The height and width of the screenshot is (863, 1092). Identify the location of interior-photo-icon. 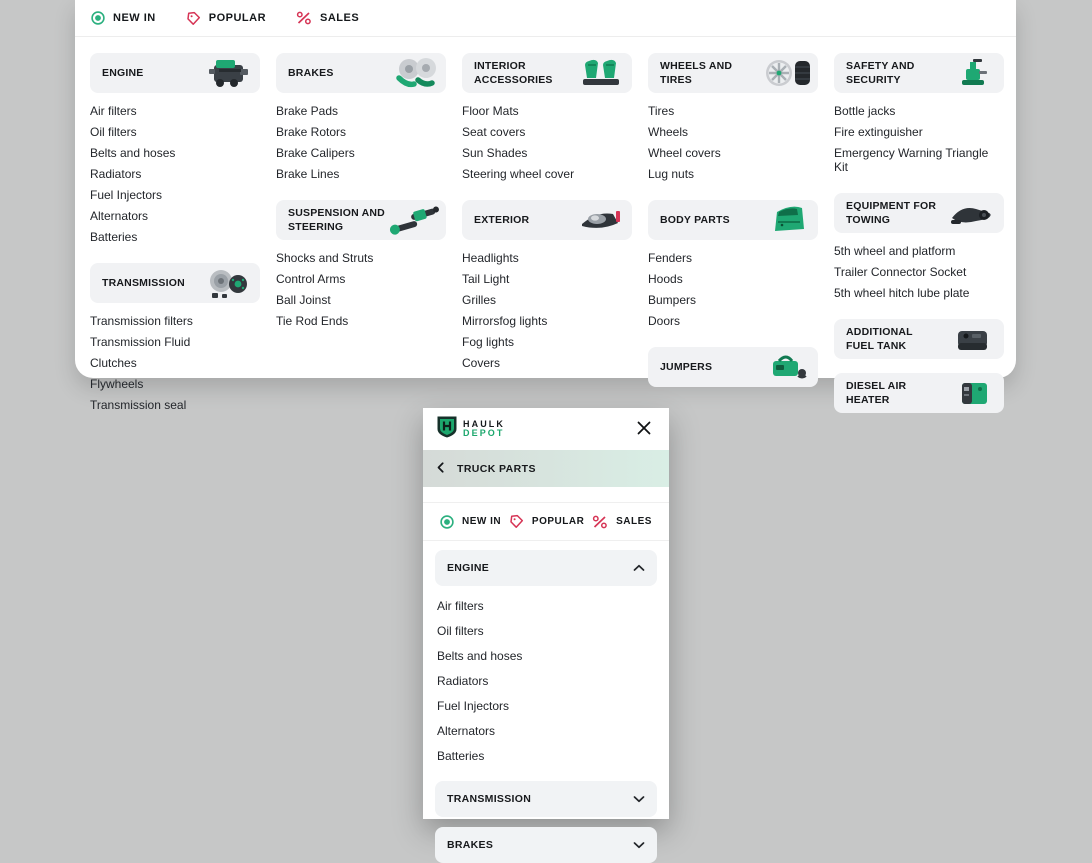
(600, 73).